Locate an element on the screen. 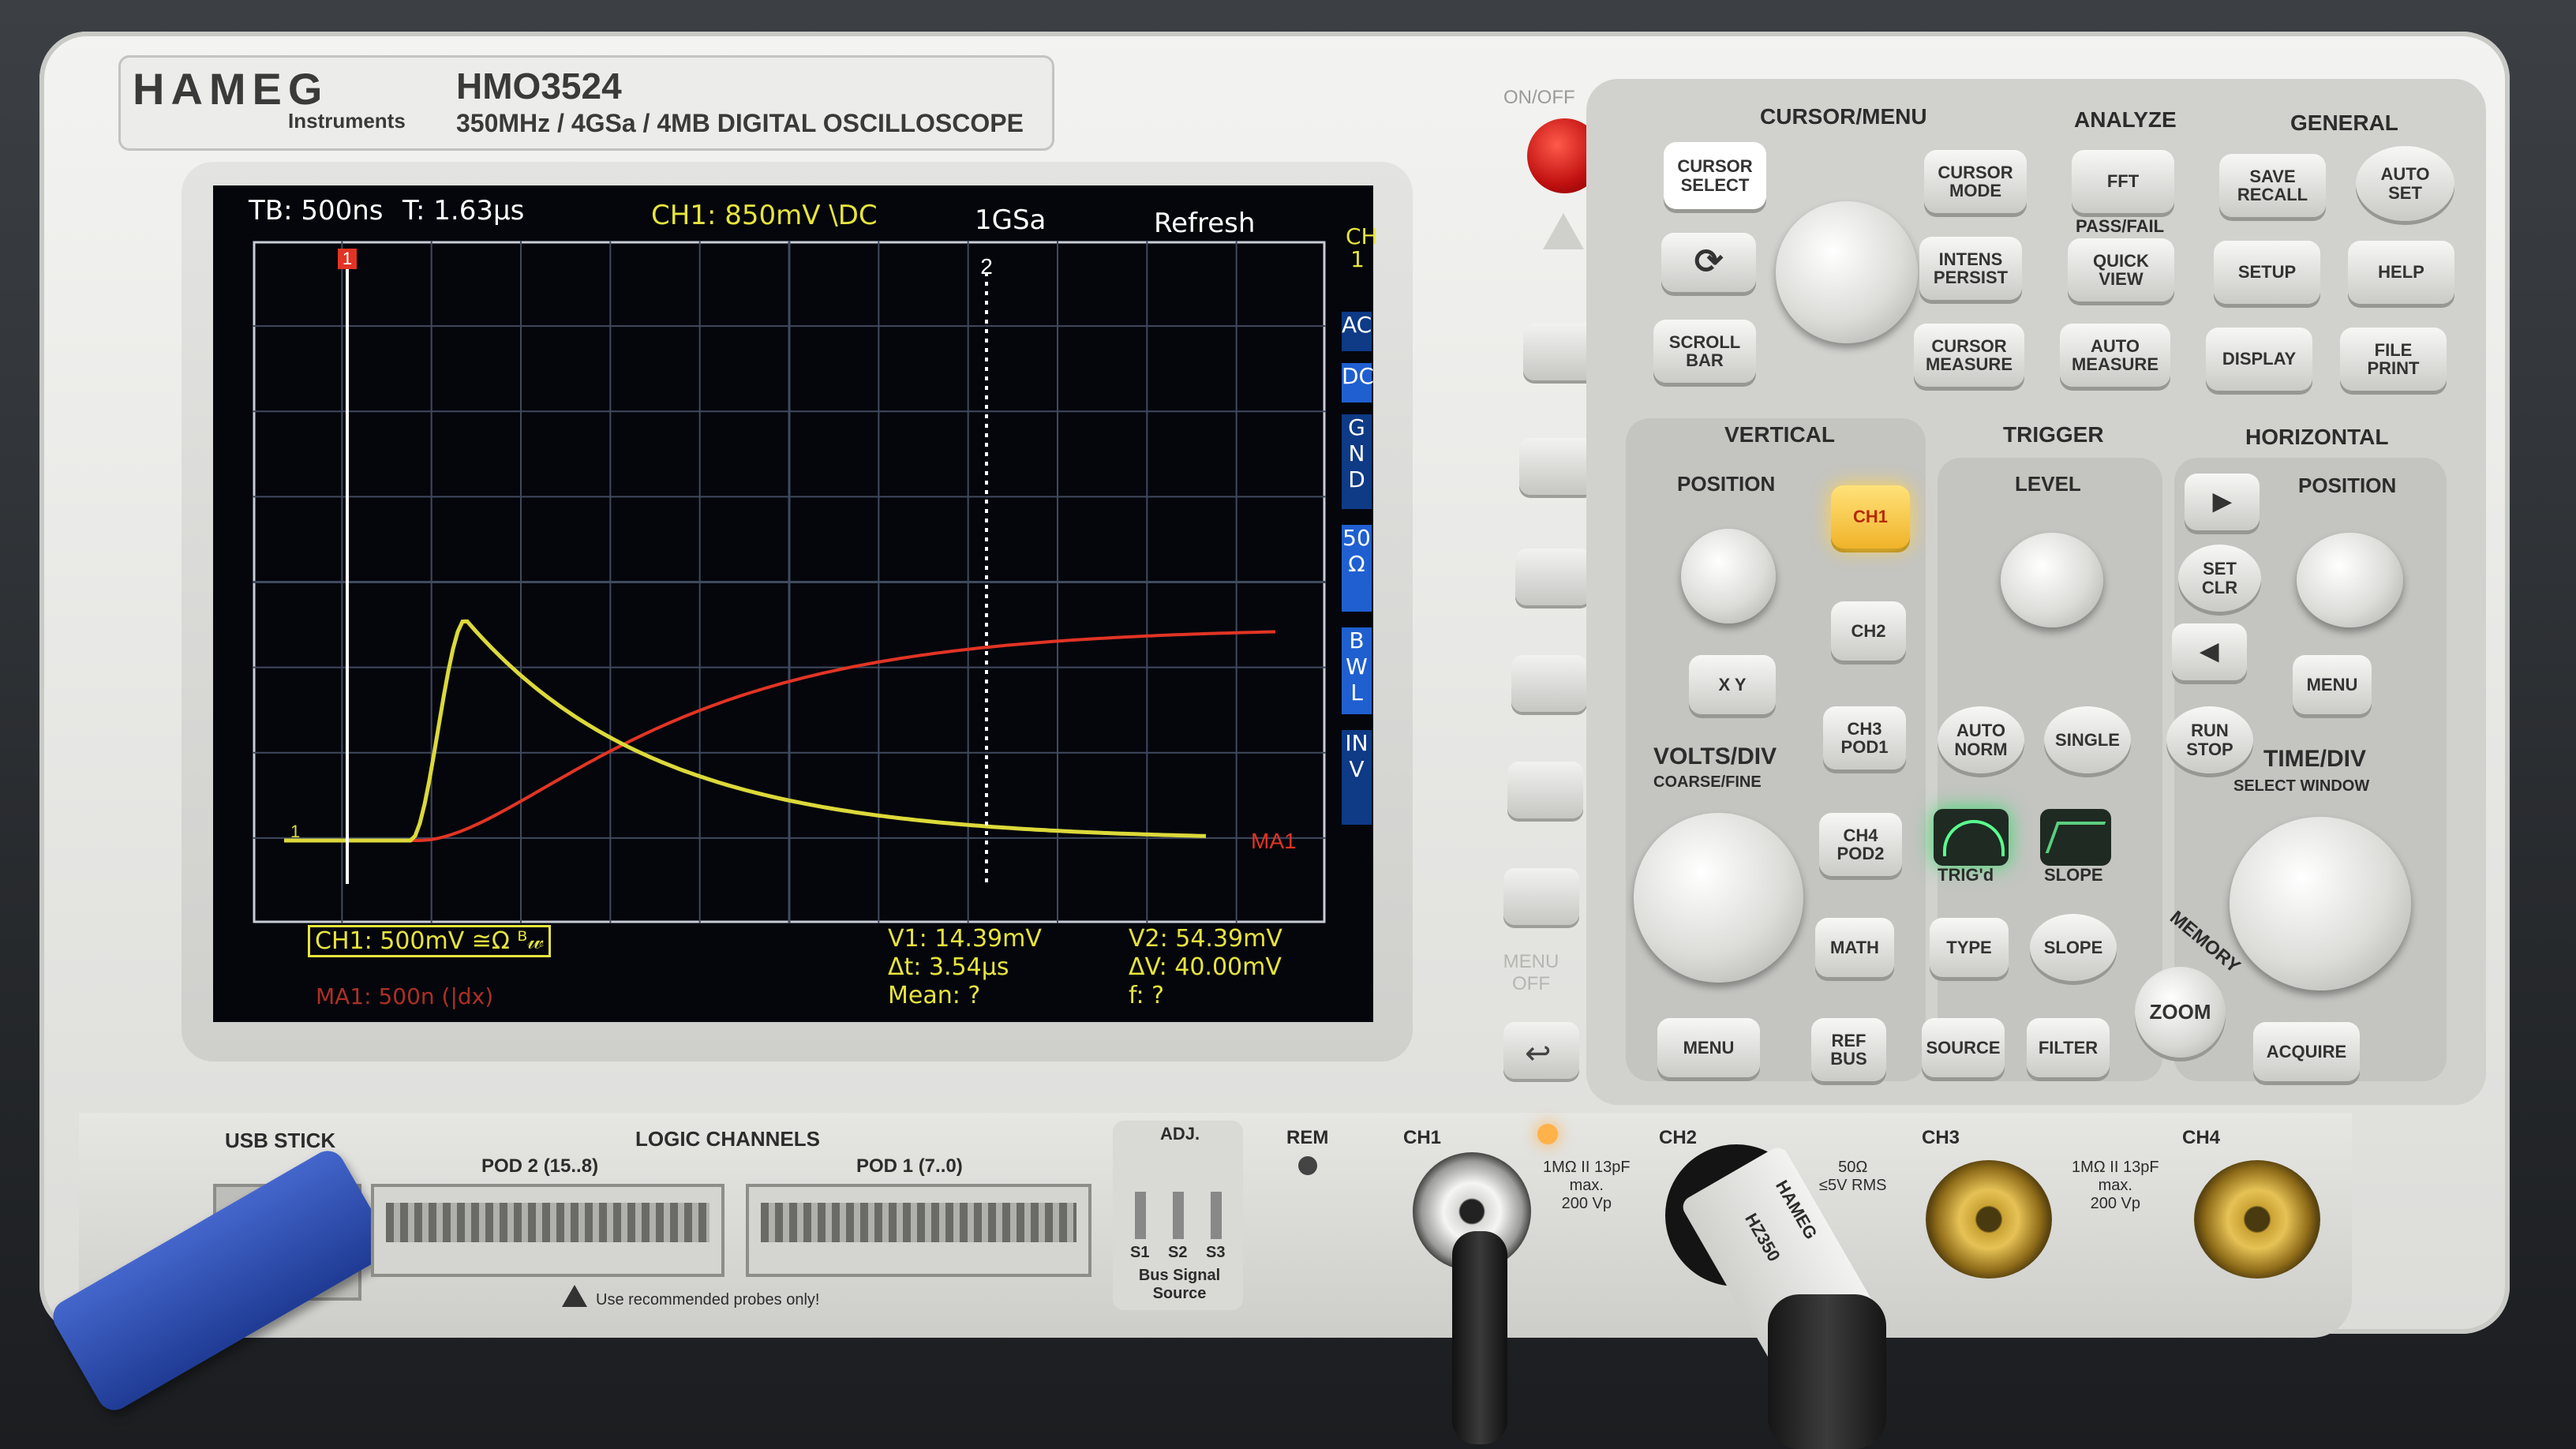 The image size is (2576, 1449). auto-measure-key: AUTO MEASURE is located at coordinates (2115, 355).